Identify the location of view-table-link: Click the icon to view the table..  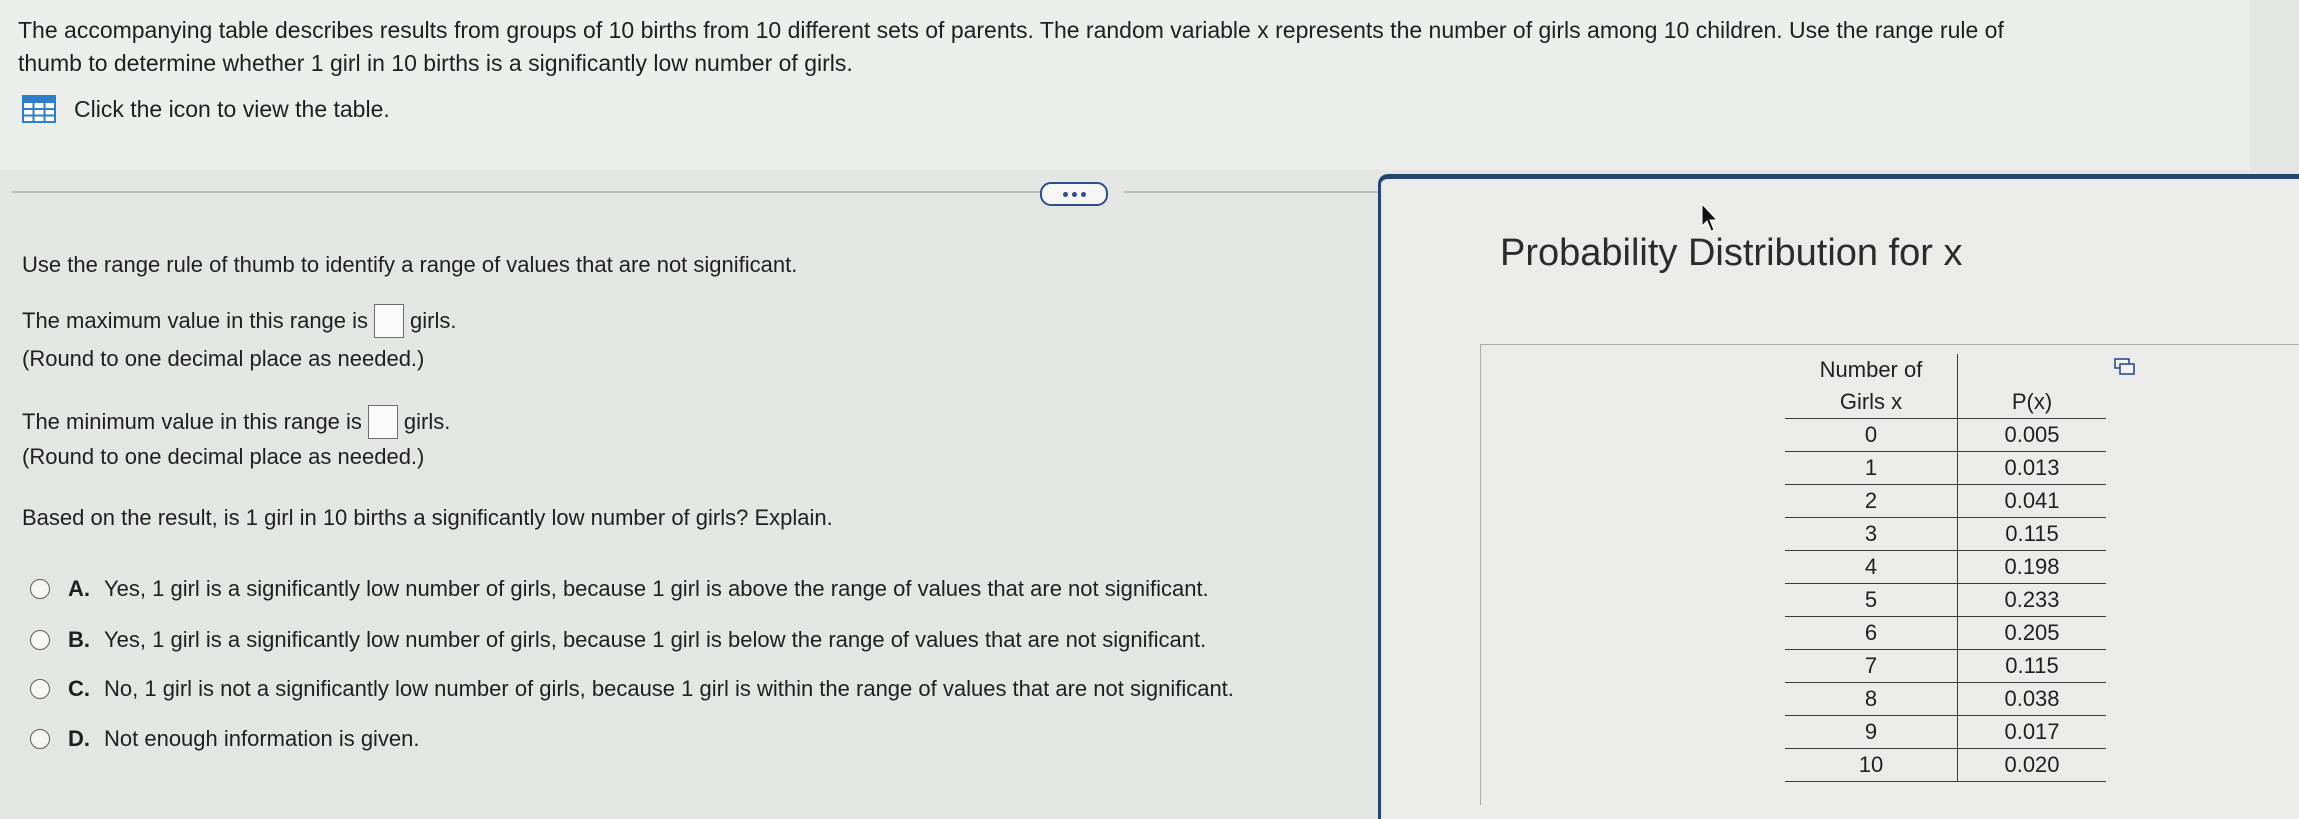
(206, 109).